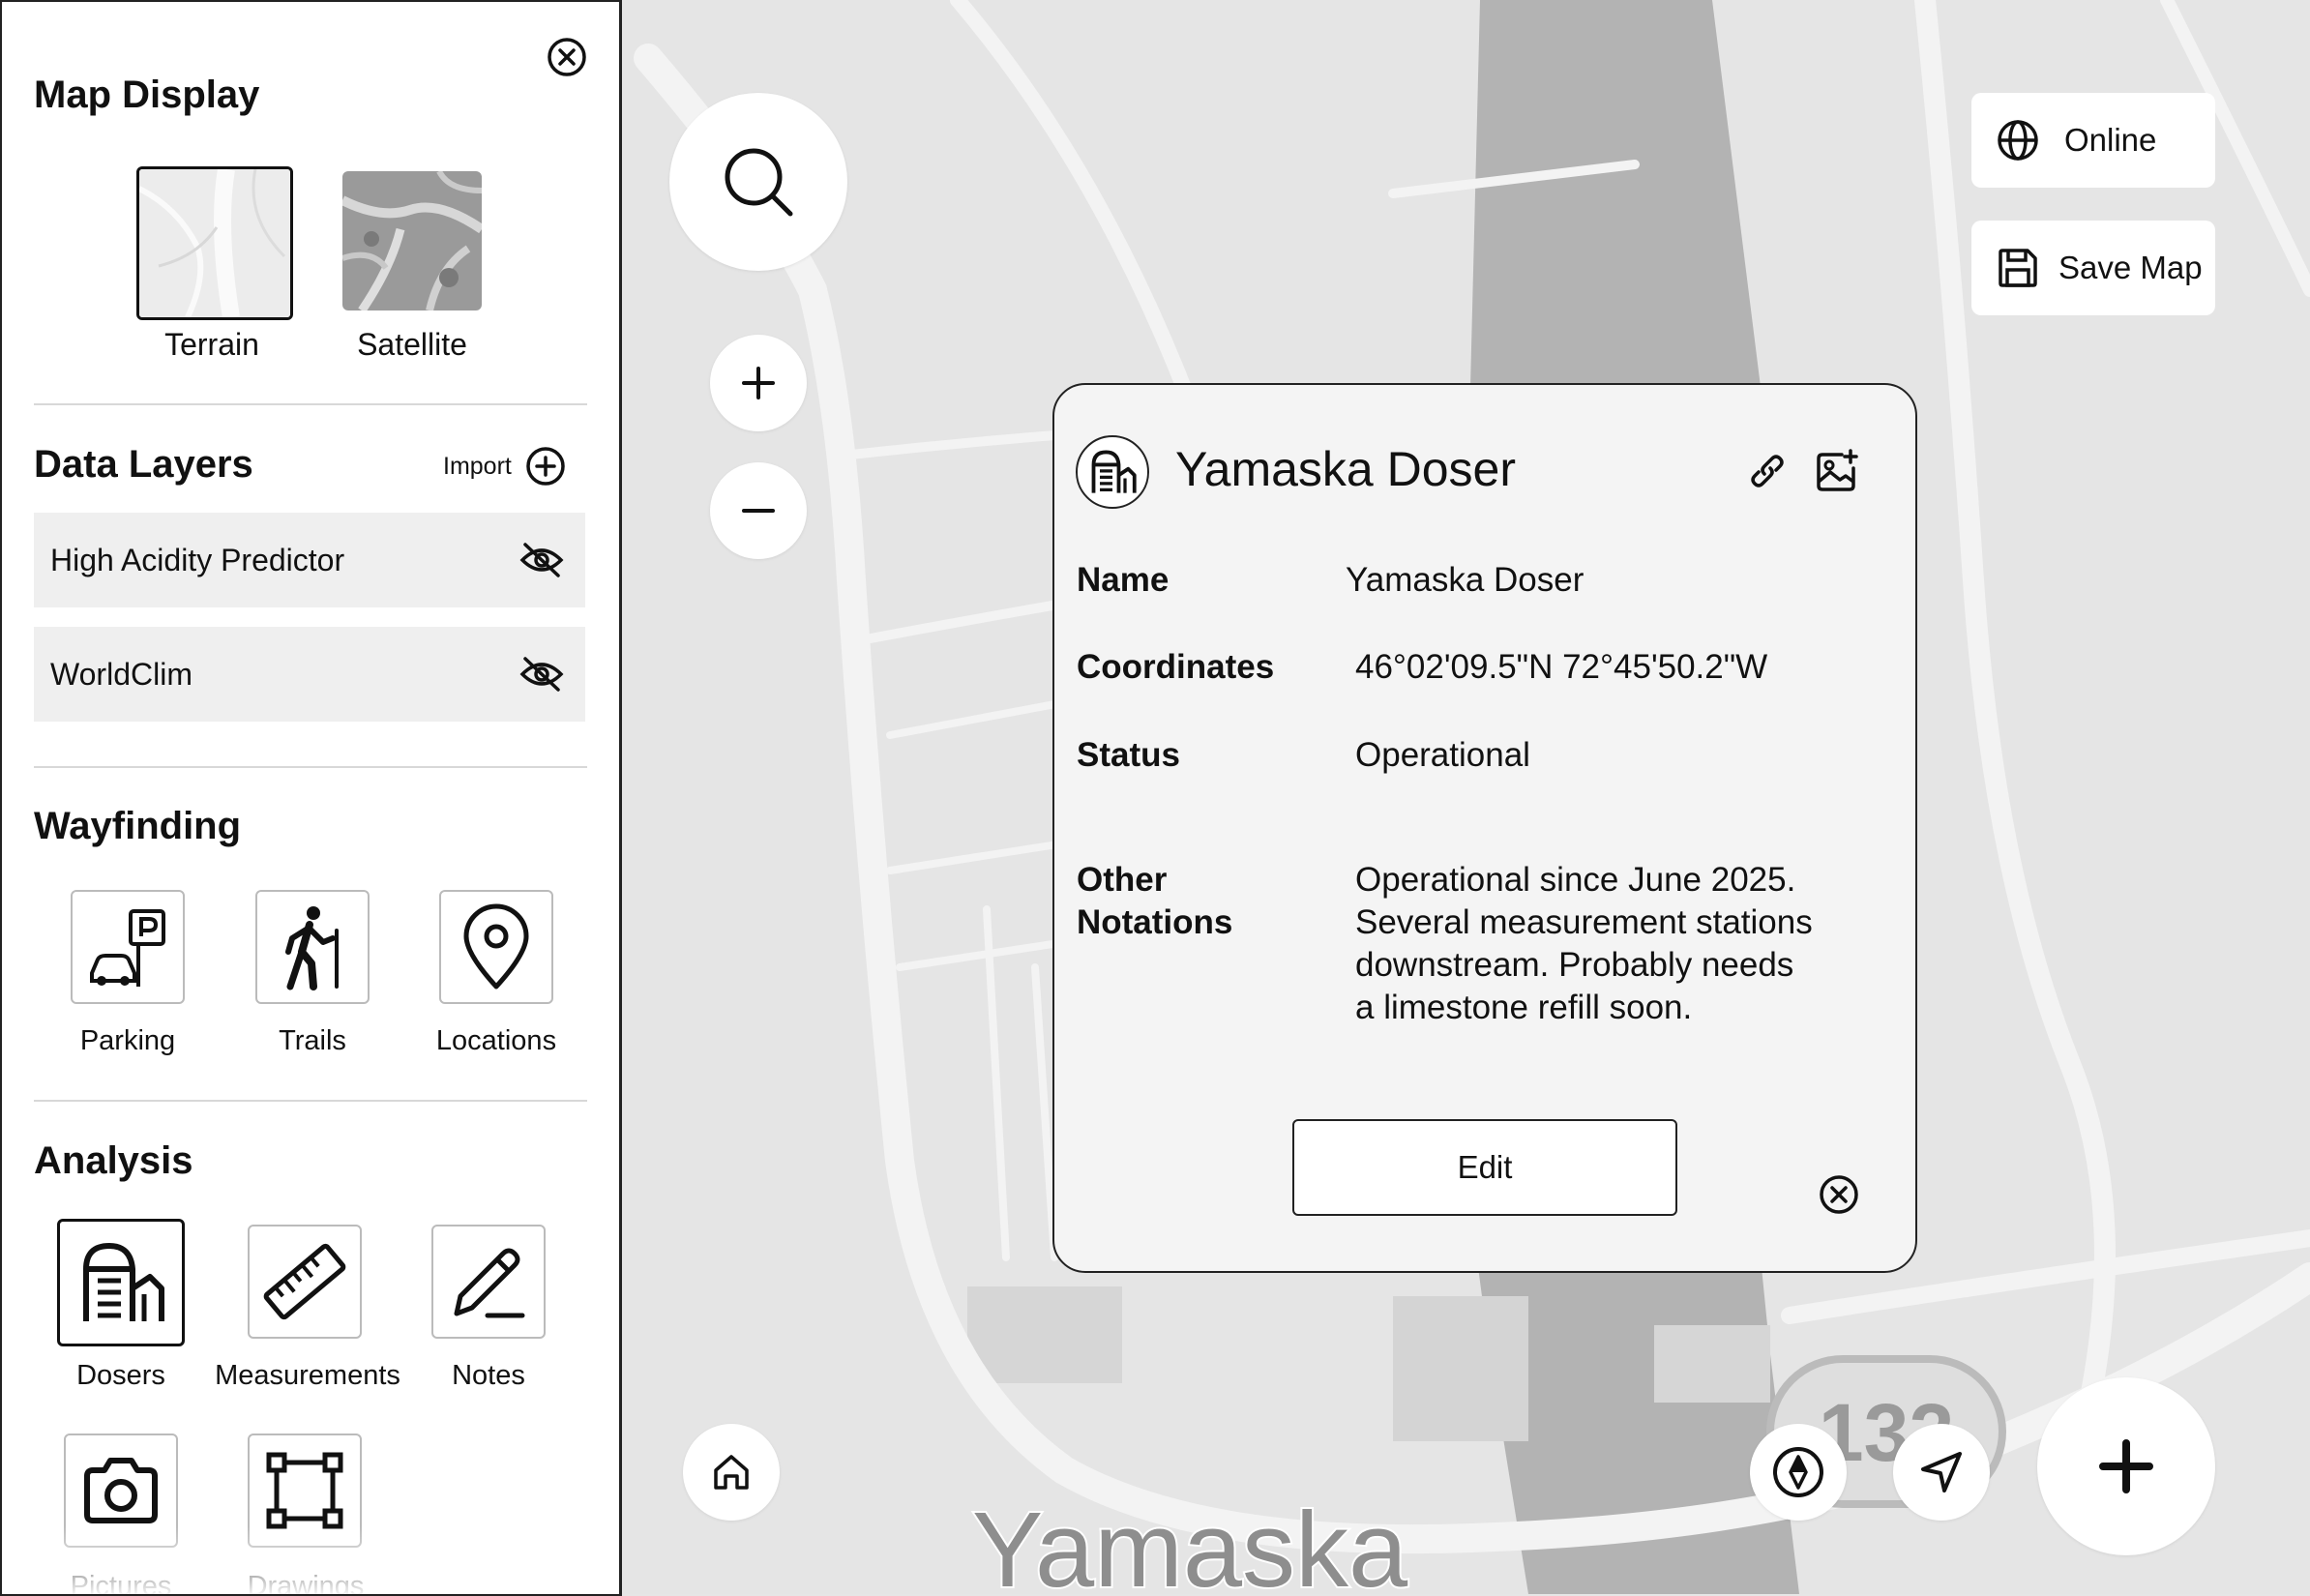 The image size is (2310, 1596). Describe the element at coordinates (113, 1160) in the screenshot. I see `analysis-title: Analysis` at that location.